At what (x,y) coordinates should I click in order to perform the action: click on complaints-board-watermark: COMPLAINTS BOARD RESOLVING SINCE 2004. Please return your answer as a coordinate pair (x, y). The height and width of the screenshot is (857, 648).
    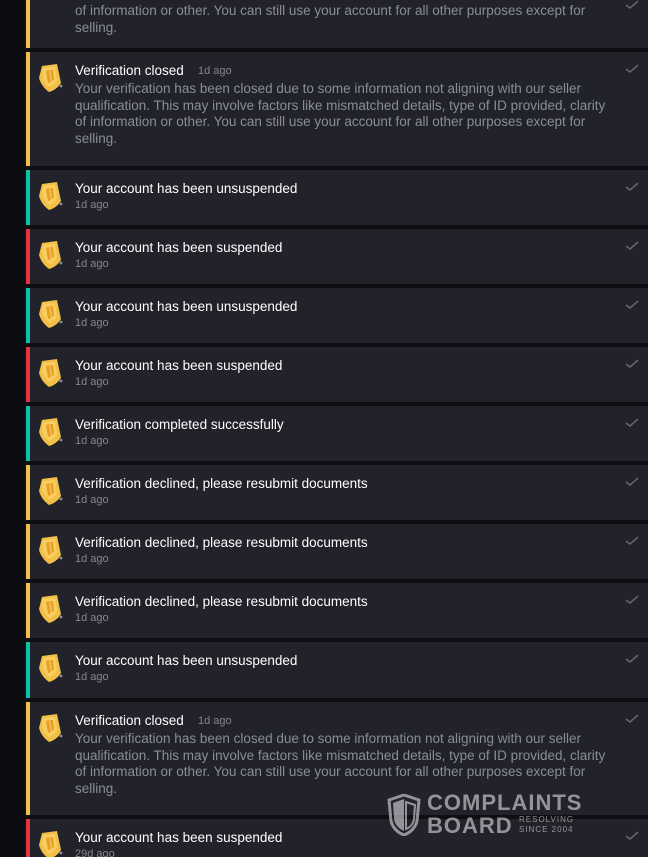
    Looking at the image, I should click on (494, 813).